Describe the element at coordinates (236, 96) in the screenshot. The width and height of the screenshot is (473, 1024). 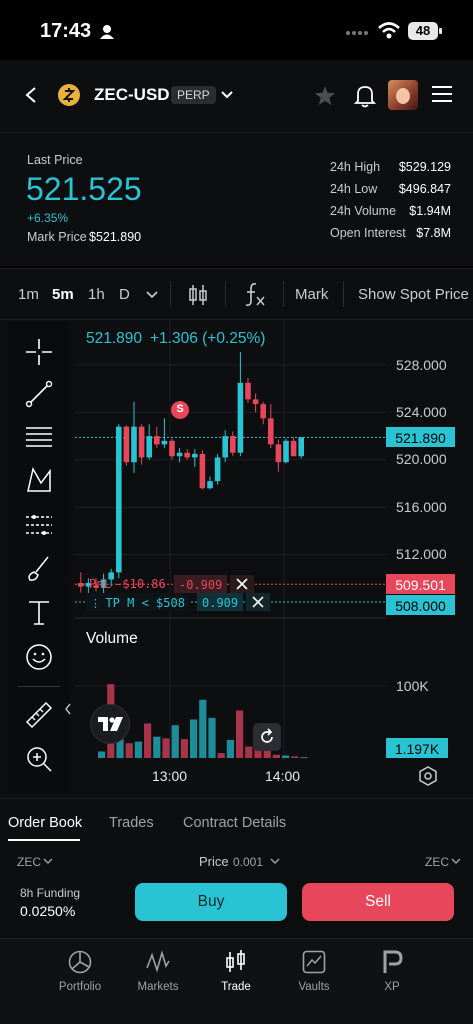
I see `market-header: ZEC-USD PERP` at that location.